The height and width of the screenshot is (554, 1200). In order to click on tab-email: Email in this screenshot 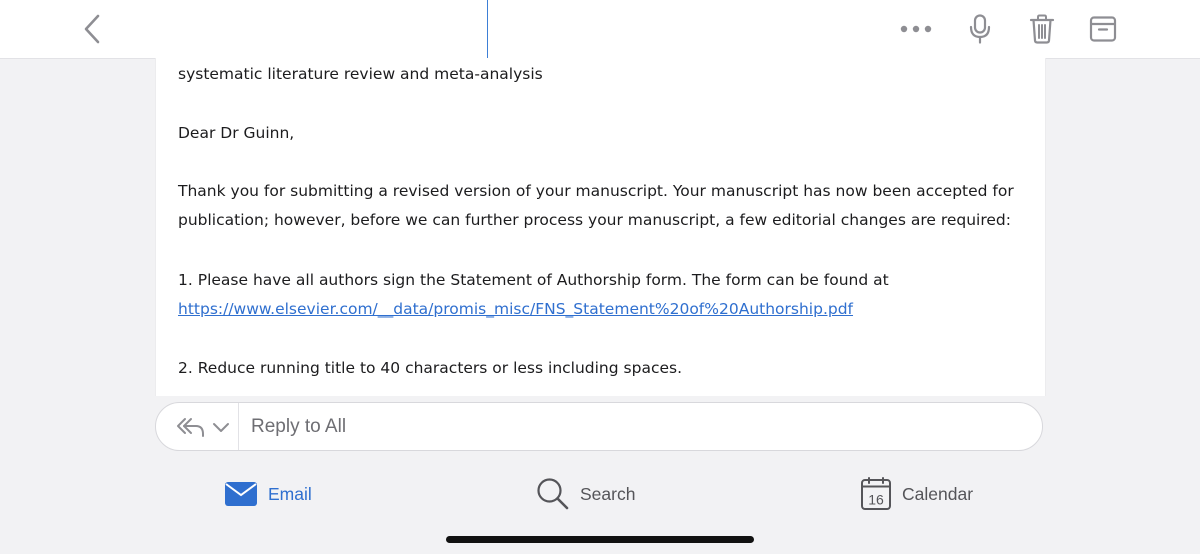, I will do `click(268, 494)`.